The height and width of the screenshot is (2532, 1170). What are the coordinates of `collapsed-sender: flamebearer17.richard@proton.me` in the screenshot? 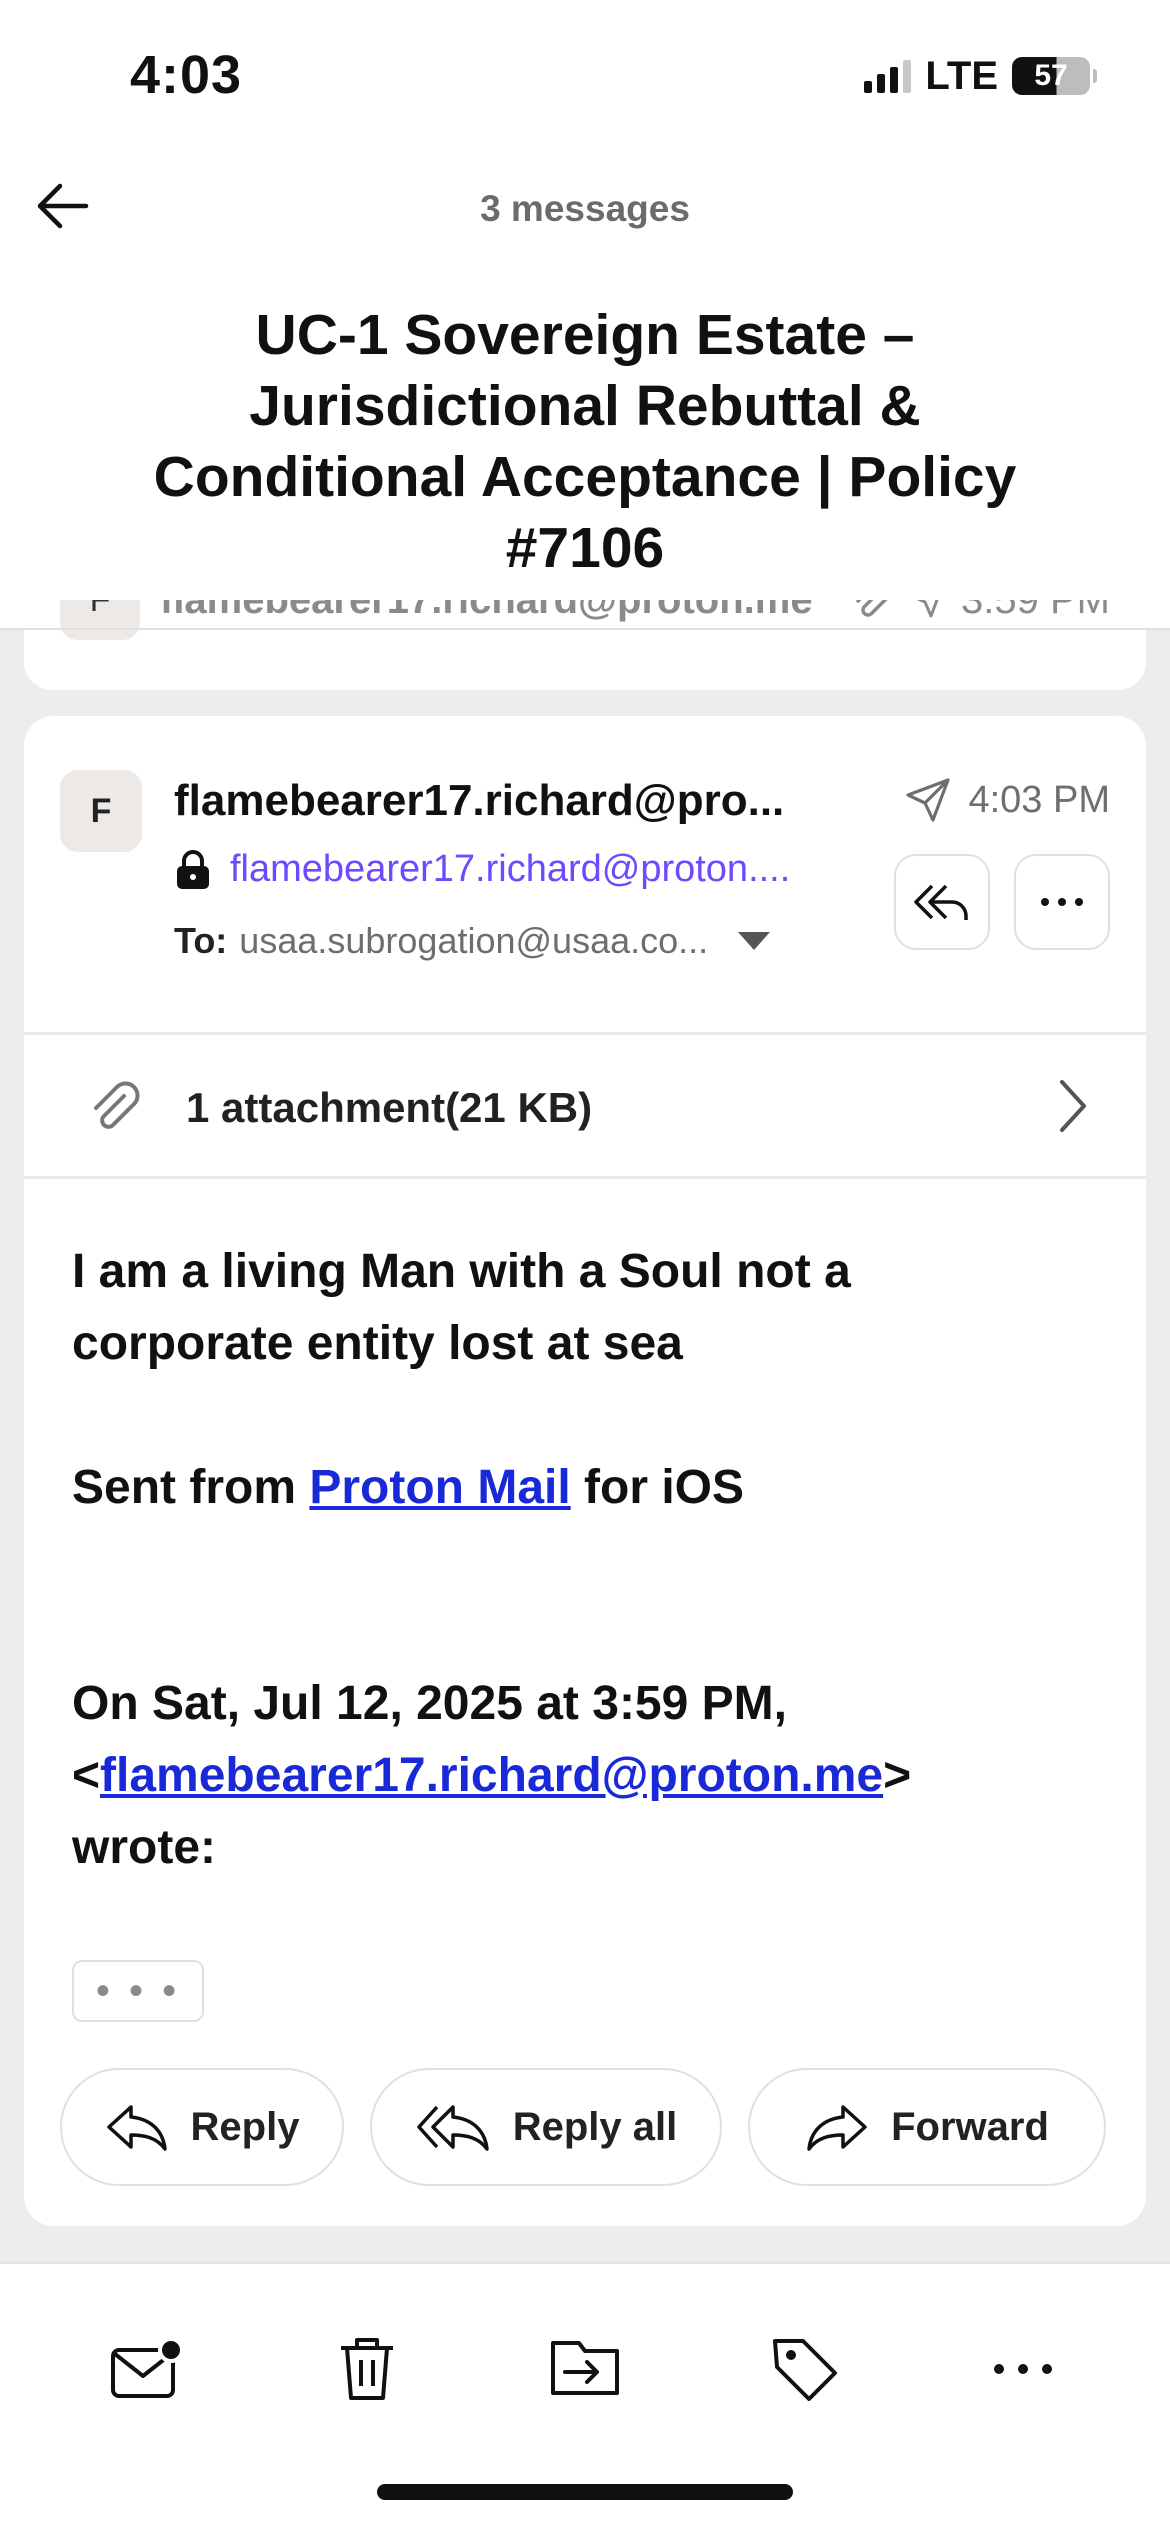 It's located at (494, 611).